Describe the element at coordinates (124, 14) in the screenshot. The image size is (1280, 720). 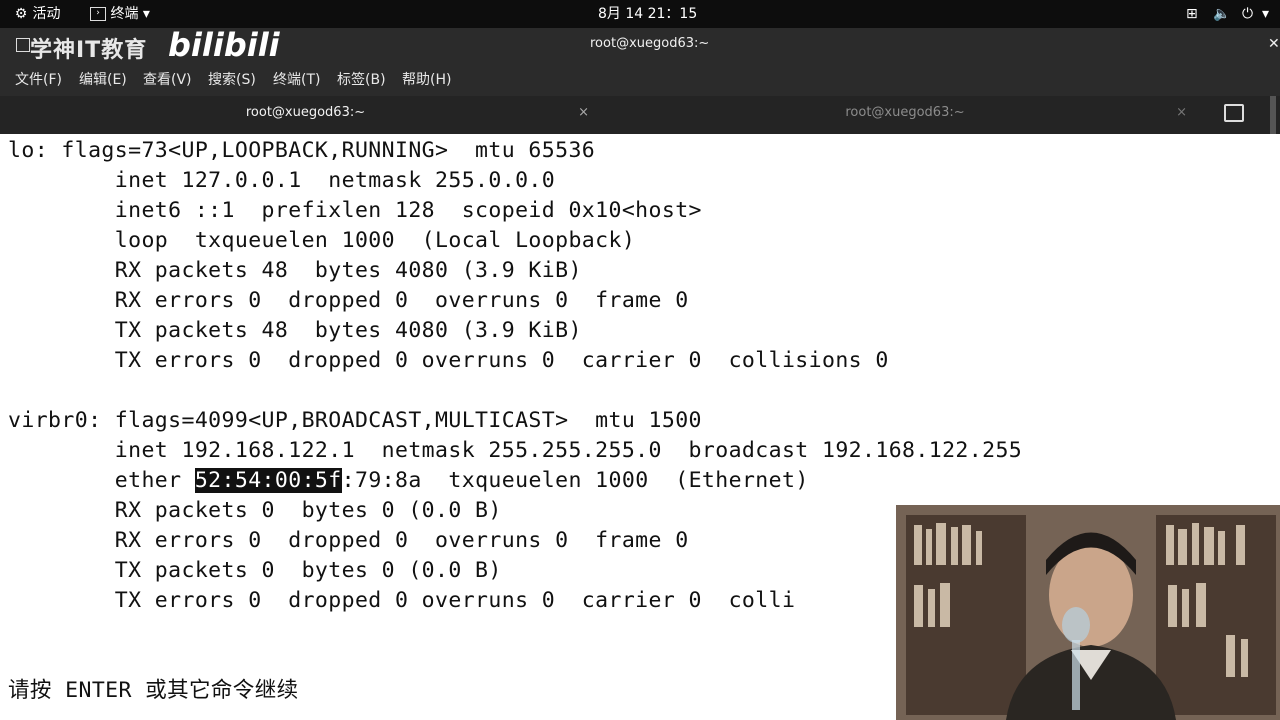
I see `app-menu-label: 终端` at that location.